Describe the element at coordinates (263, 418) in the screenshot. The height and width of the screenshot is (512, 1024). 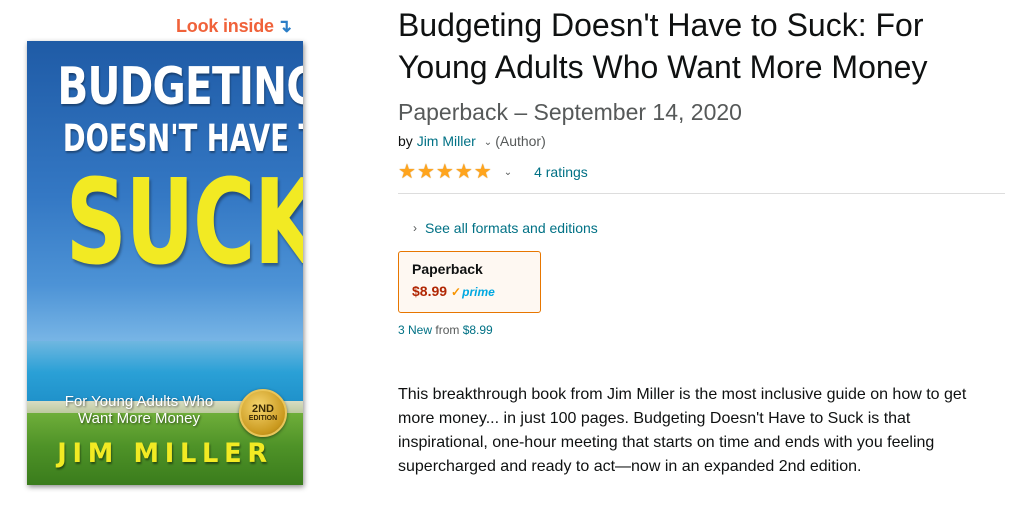
I see `seal-line2: EDITION` at that location.